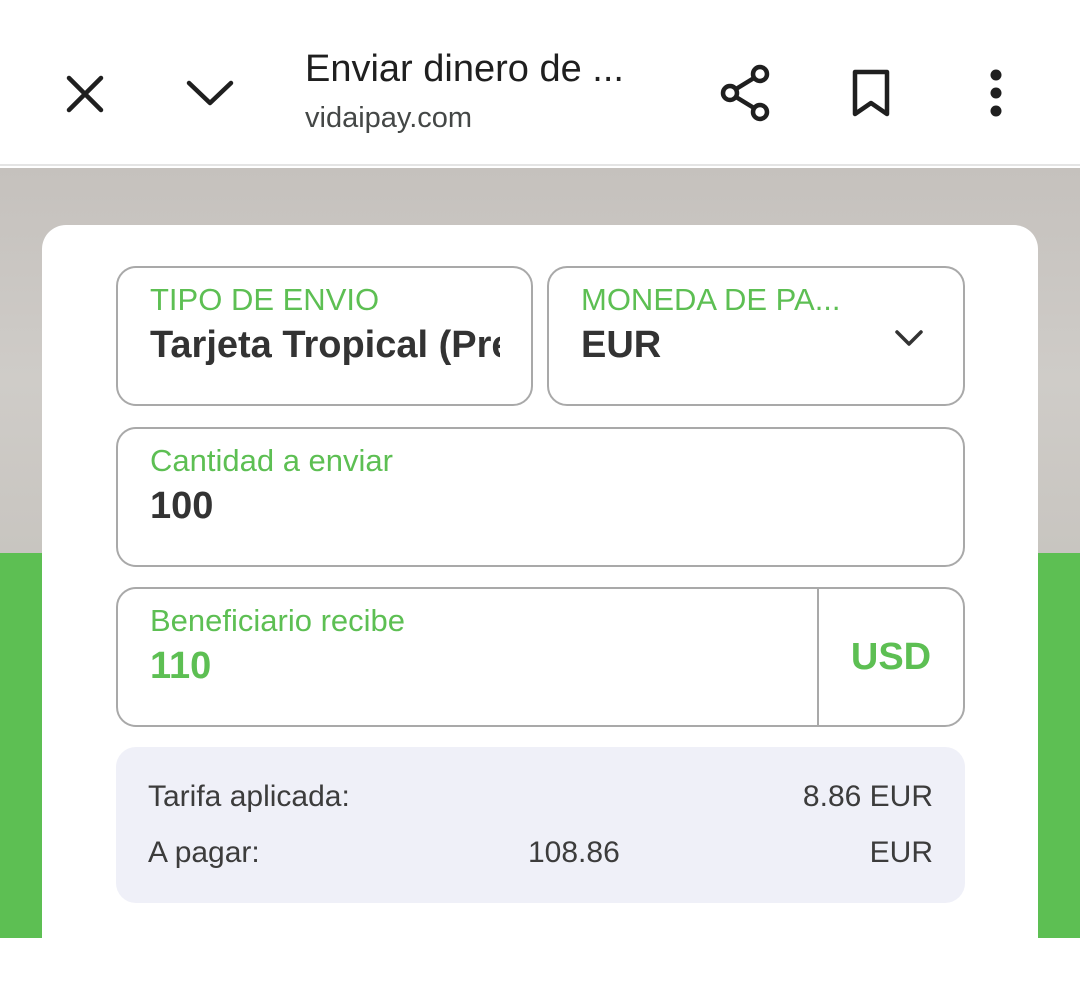  What do you see at coordinates (621, 345) in the screenshot?
I see `moneda-pago-value: EUR` at bounding box center [621, 345].